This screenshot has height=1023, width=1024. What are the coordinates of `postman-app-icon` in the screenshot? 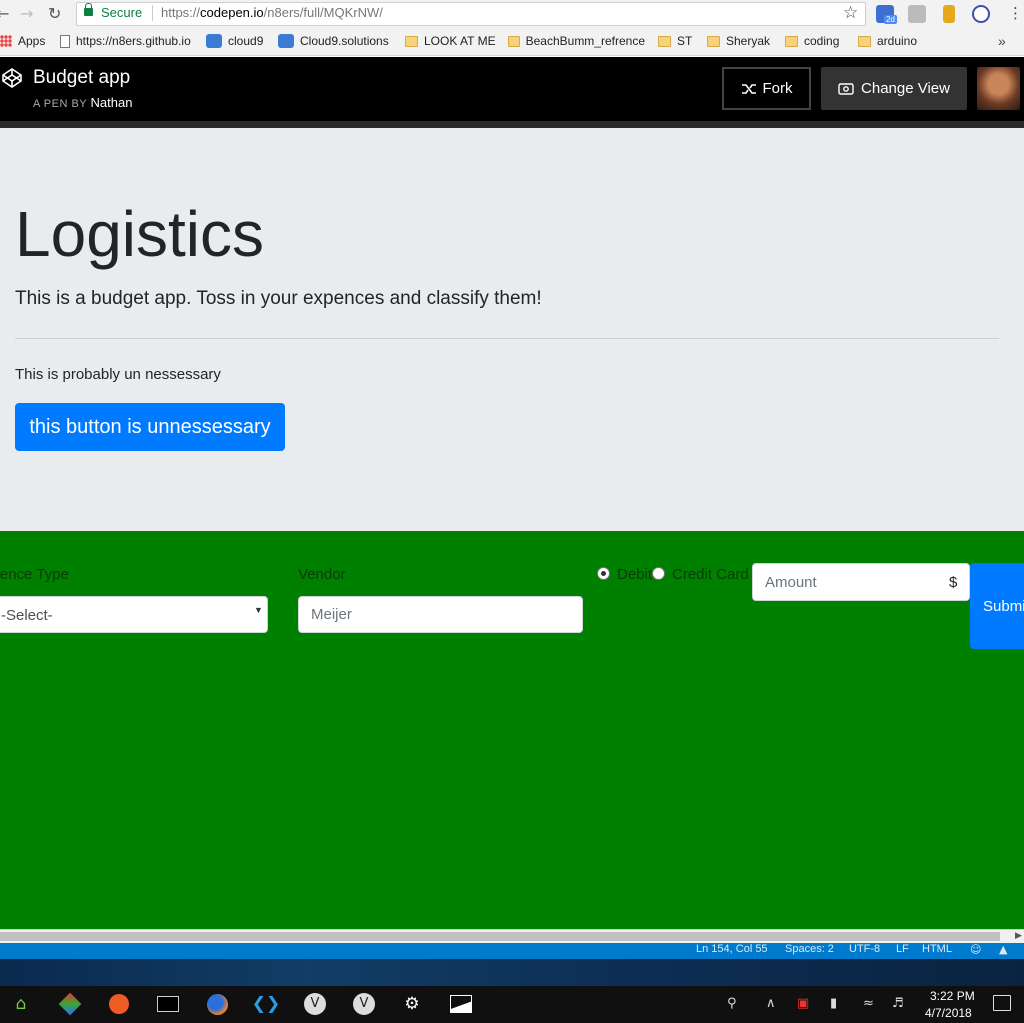 It's located at (119, 1004).